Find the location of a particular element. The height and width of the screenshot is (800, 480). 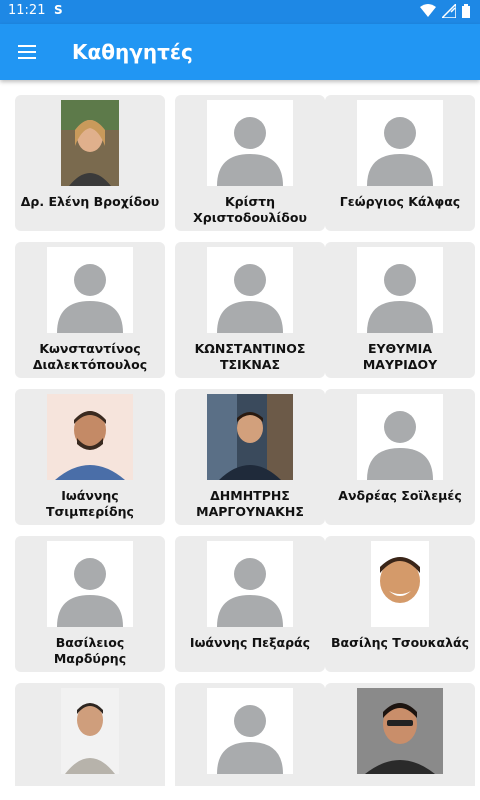

teacher-card: Ιωάννης Πεξαράς is located at coordinates (250, 604).